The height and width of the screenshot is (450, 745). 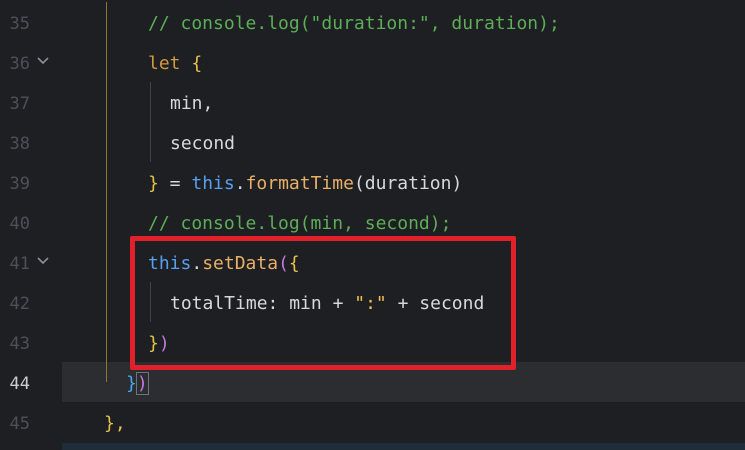 I want to click on code-text: let {, so click(x=175, y=62).